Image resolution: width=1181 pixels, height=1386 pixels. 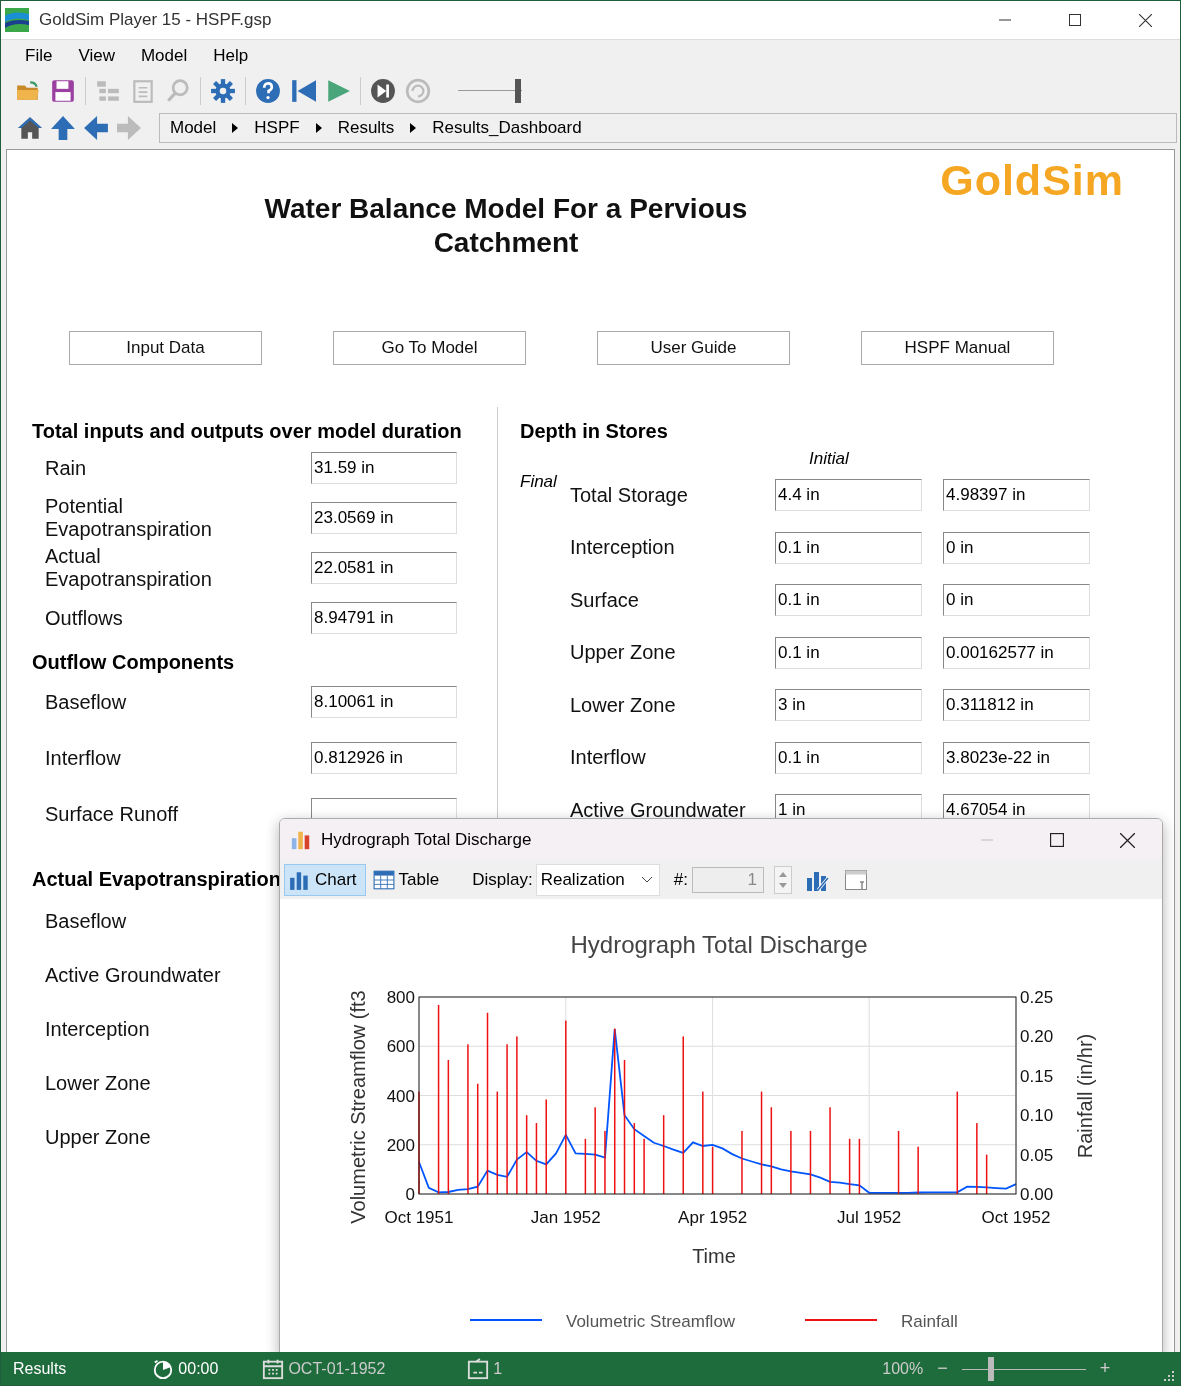 I want to click on y-axis-title: Rainfall (in/hr), so click(x=1085, y=1096).